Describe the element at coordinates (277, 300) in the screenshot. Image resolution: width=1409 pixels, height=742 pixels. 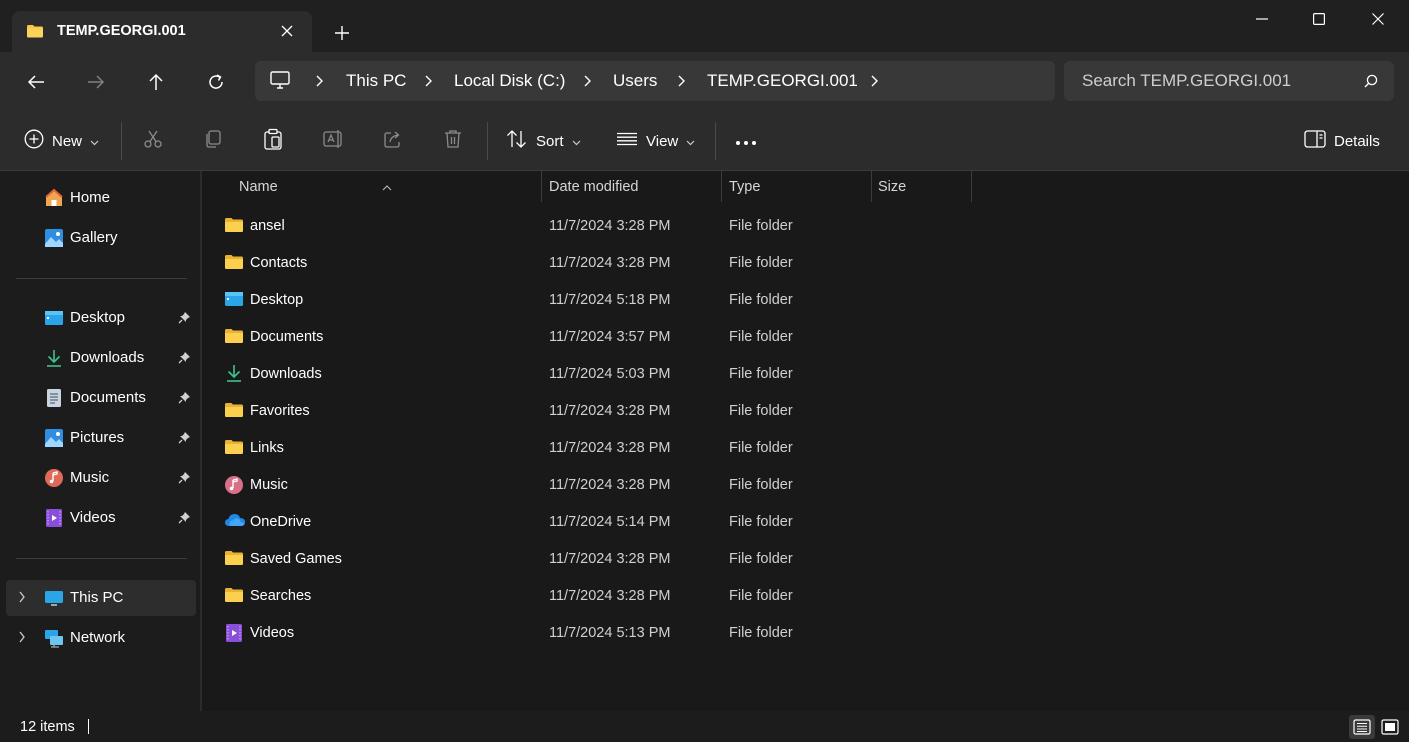
I see `file-name: Desktop` at that location.